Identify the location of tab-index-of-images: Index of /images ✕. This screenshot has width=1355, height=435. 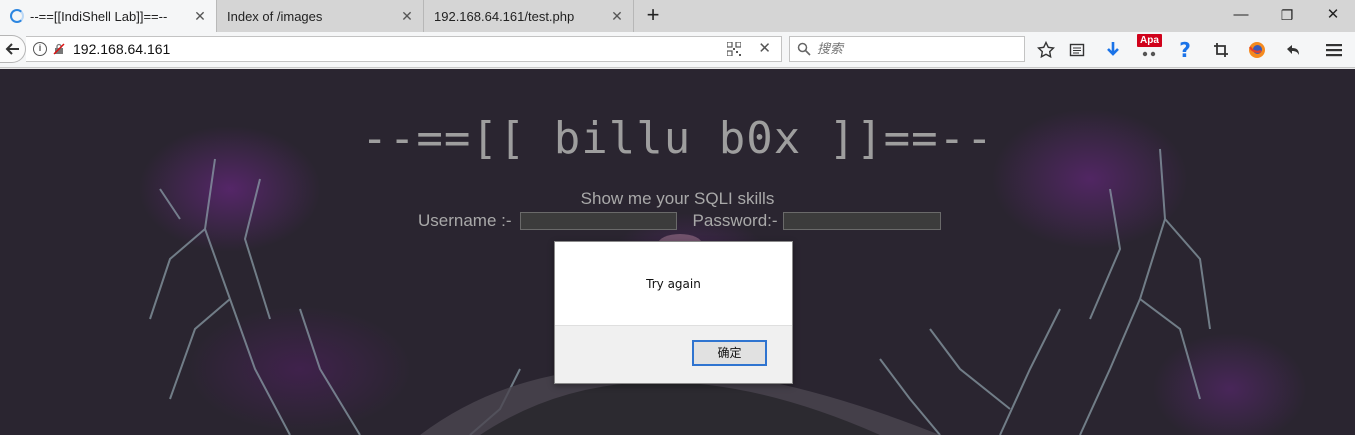
(320, 16).